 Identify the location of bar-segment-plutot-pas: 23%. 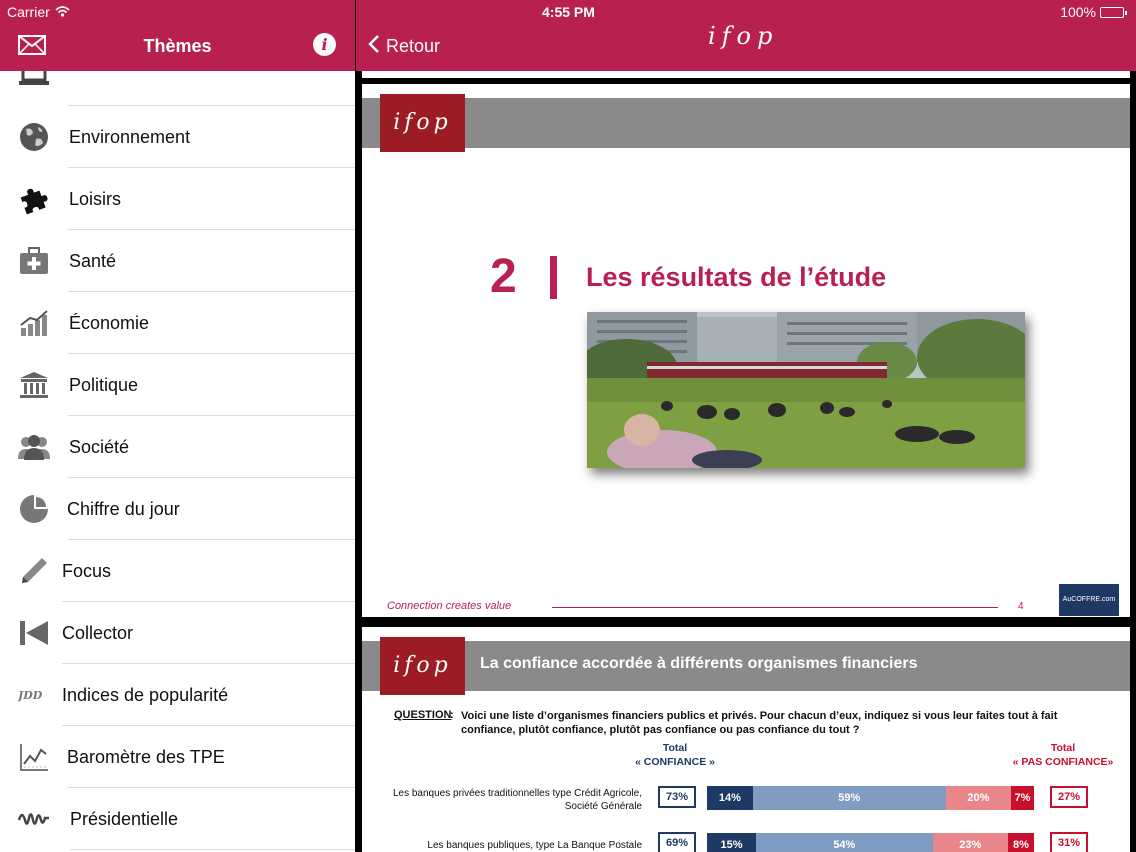
(970, 842).